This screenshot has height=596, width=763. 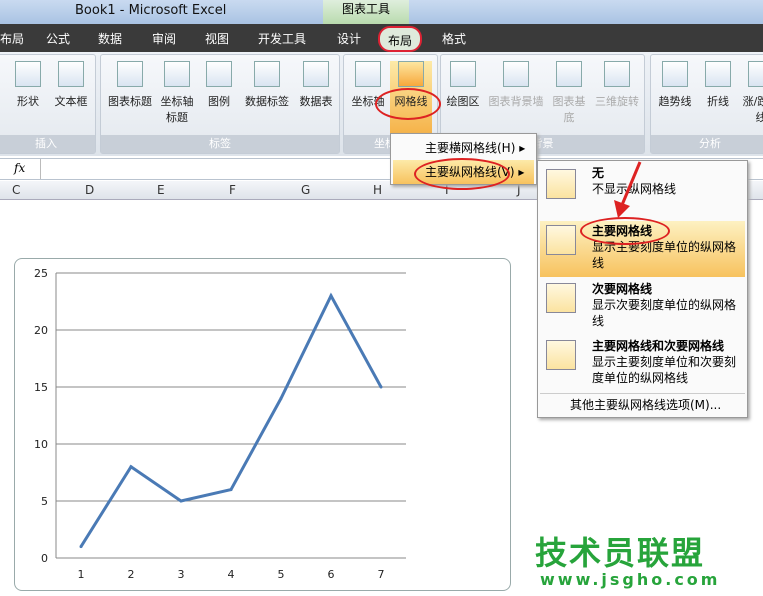 I want to click on group-label: 标签, so click(x=220, y=144).